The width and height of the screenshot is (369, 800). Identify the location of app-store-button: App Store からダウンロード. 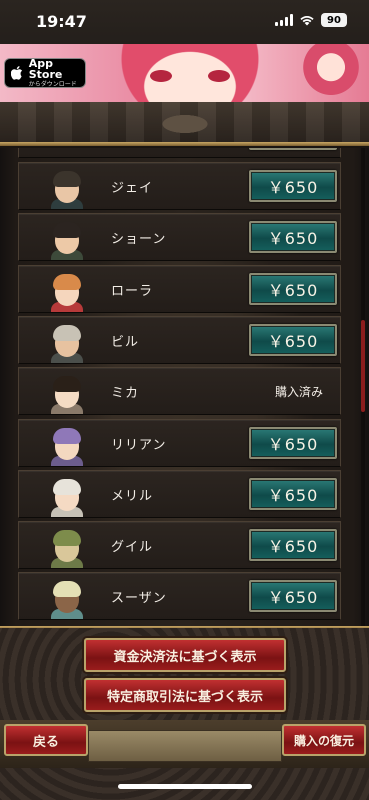
(45, 73).